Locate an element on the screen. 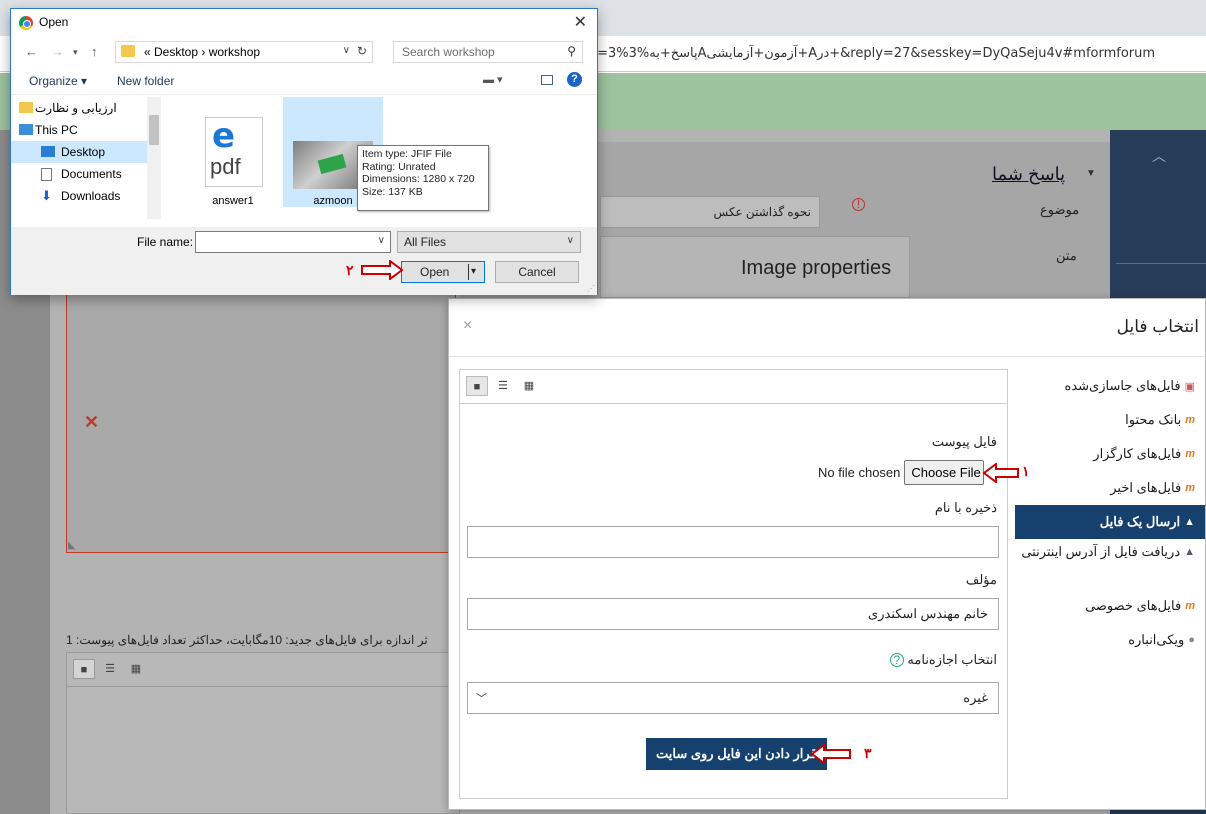 This screenshot has height=814, width=1206. tree-item-folder: ارزیابی و نظارت is located at coordinates (85, 108).